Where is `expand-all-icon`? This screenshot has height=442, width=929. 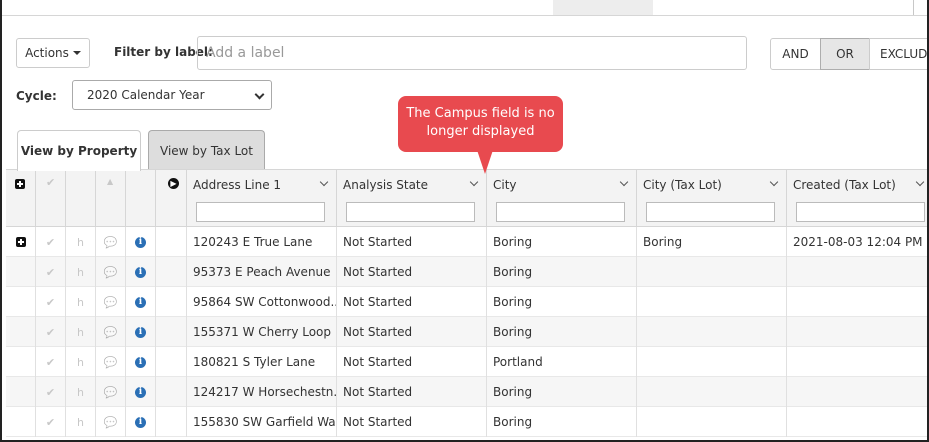 expand-all-icon is located at coordinates (20, 184).